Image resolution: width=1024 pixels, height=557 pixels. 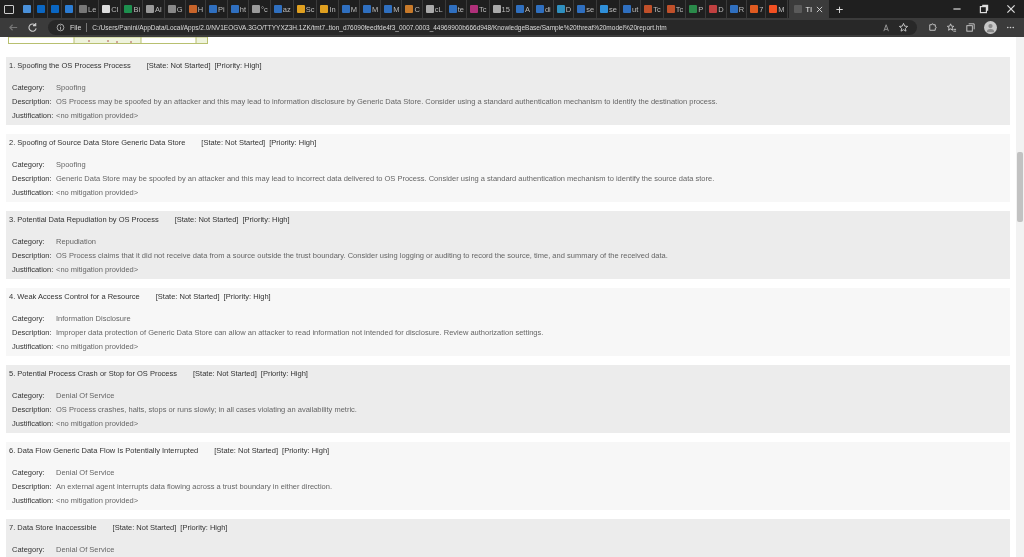 I want to click on close-icon, so click(x=819, y=9).